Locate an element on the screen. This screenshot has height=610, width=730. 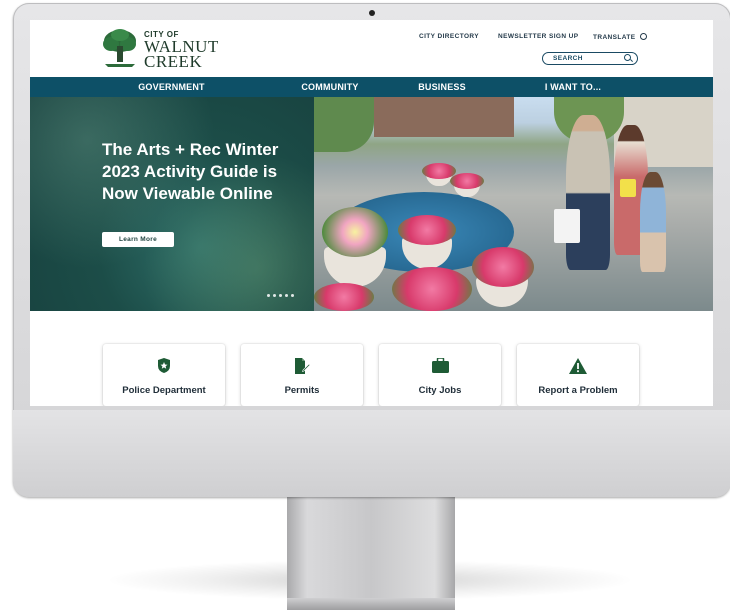
monitor-stand is located at coordinates (371, 552).